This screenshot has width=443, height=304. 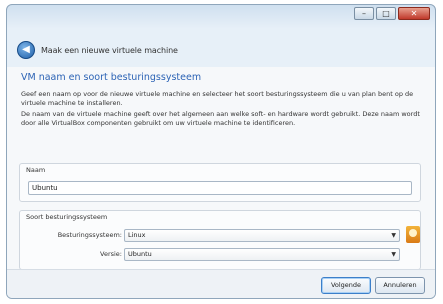 I want to click on back-arrow-icon: ◀, so click(x=26, y=50).